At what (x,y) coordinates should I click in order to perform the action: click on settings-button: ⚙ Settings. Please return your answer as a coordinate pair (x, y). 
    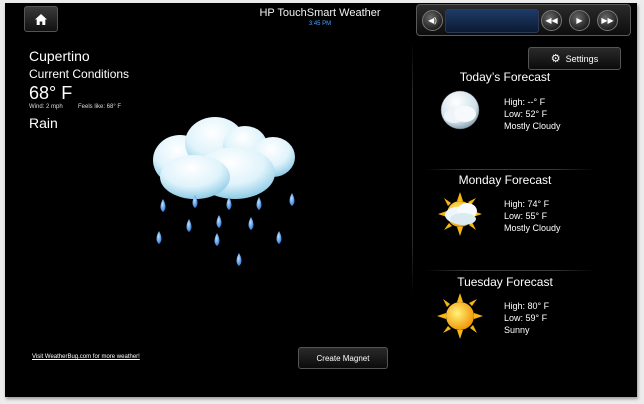
    Looking at the image, I should click on (574, 58).